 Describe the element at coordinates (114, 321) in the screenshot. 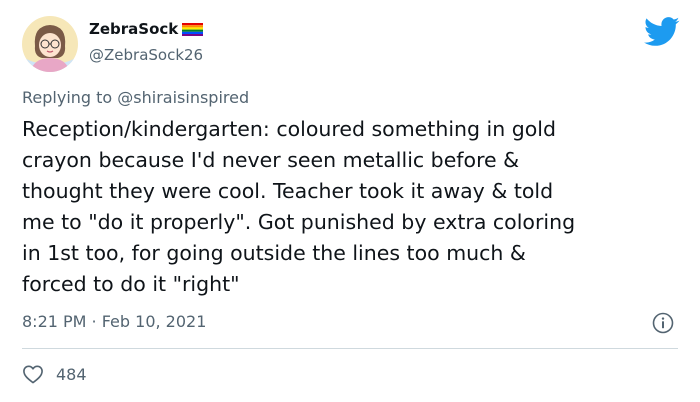

I see `tweet-timestamp: 8:21 PM · Feb 10, 2021` at that location.